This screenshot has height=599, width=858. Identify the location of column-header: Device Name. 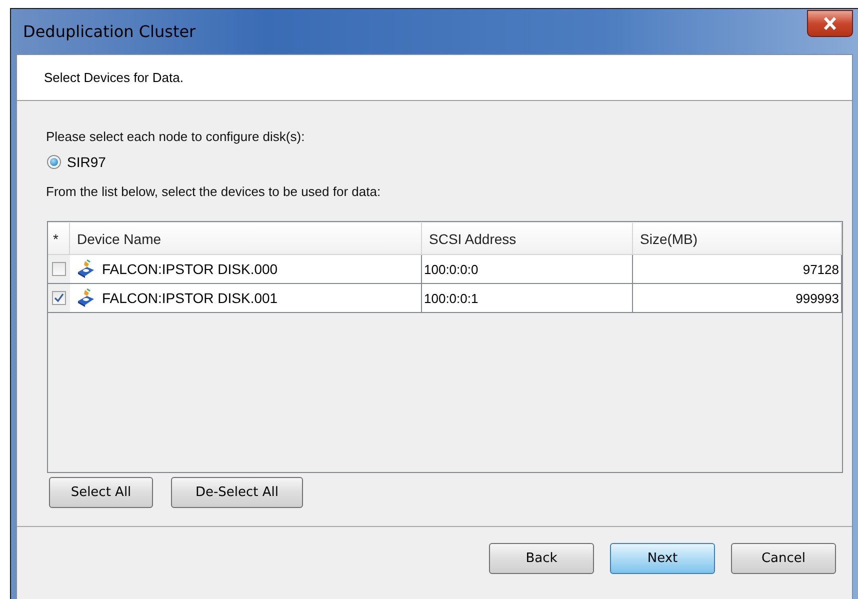
(246, 239).